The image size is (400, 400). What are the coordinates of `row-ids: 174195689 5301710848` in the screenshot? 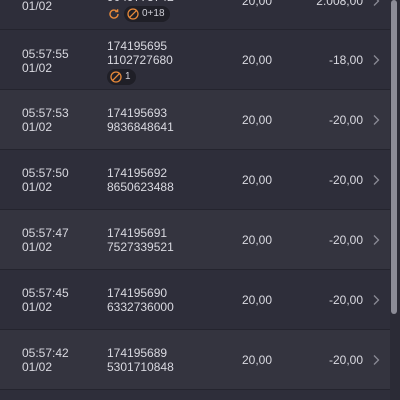 It's located at (140, 360).